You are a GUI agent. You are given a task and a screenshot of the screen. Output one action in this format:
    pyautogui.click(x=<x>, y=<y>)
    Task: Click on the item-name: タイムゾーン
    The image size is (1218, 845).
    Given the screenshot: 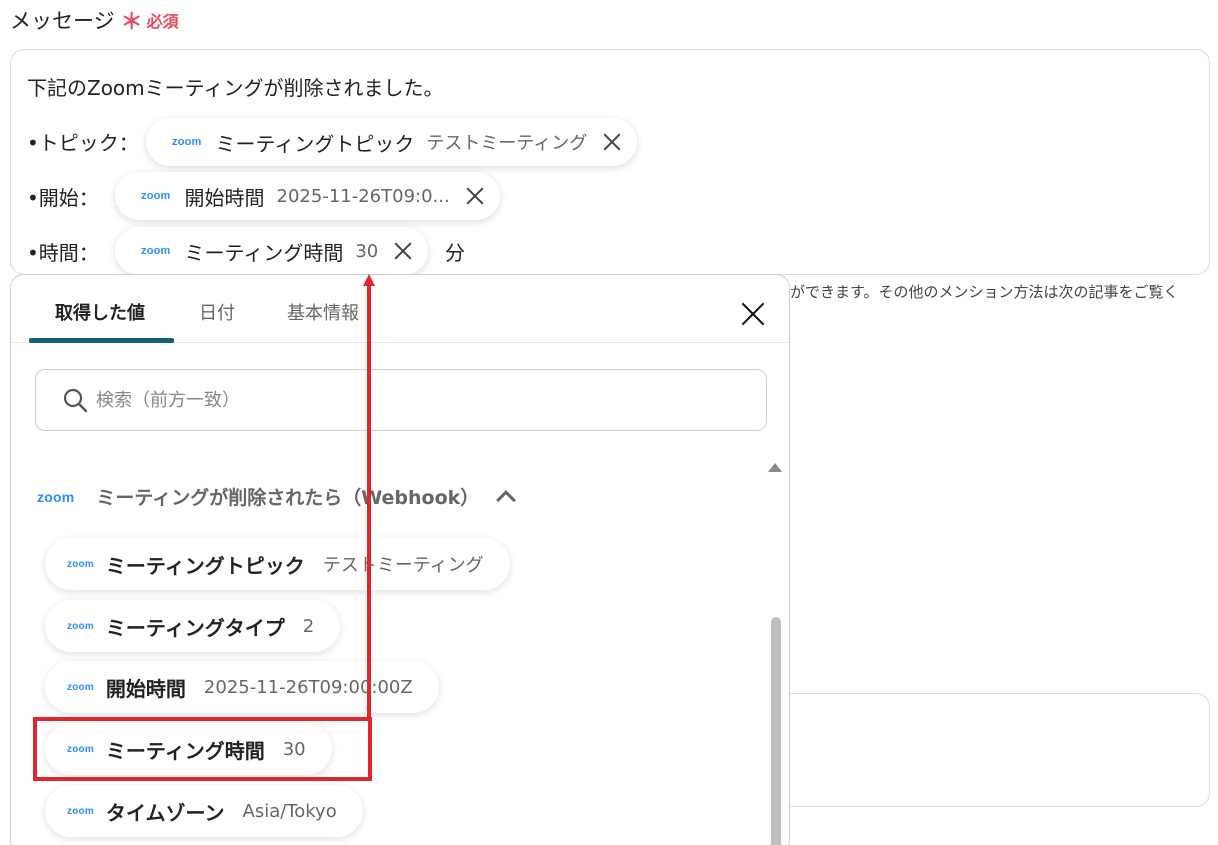 What is the action you would take?
    pyautogui.click(x=165, y=812)
    